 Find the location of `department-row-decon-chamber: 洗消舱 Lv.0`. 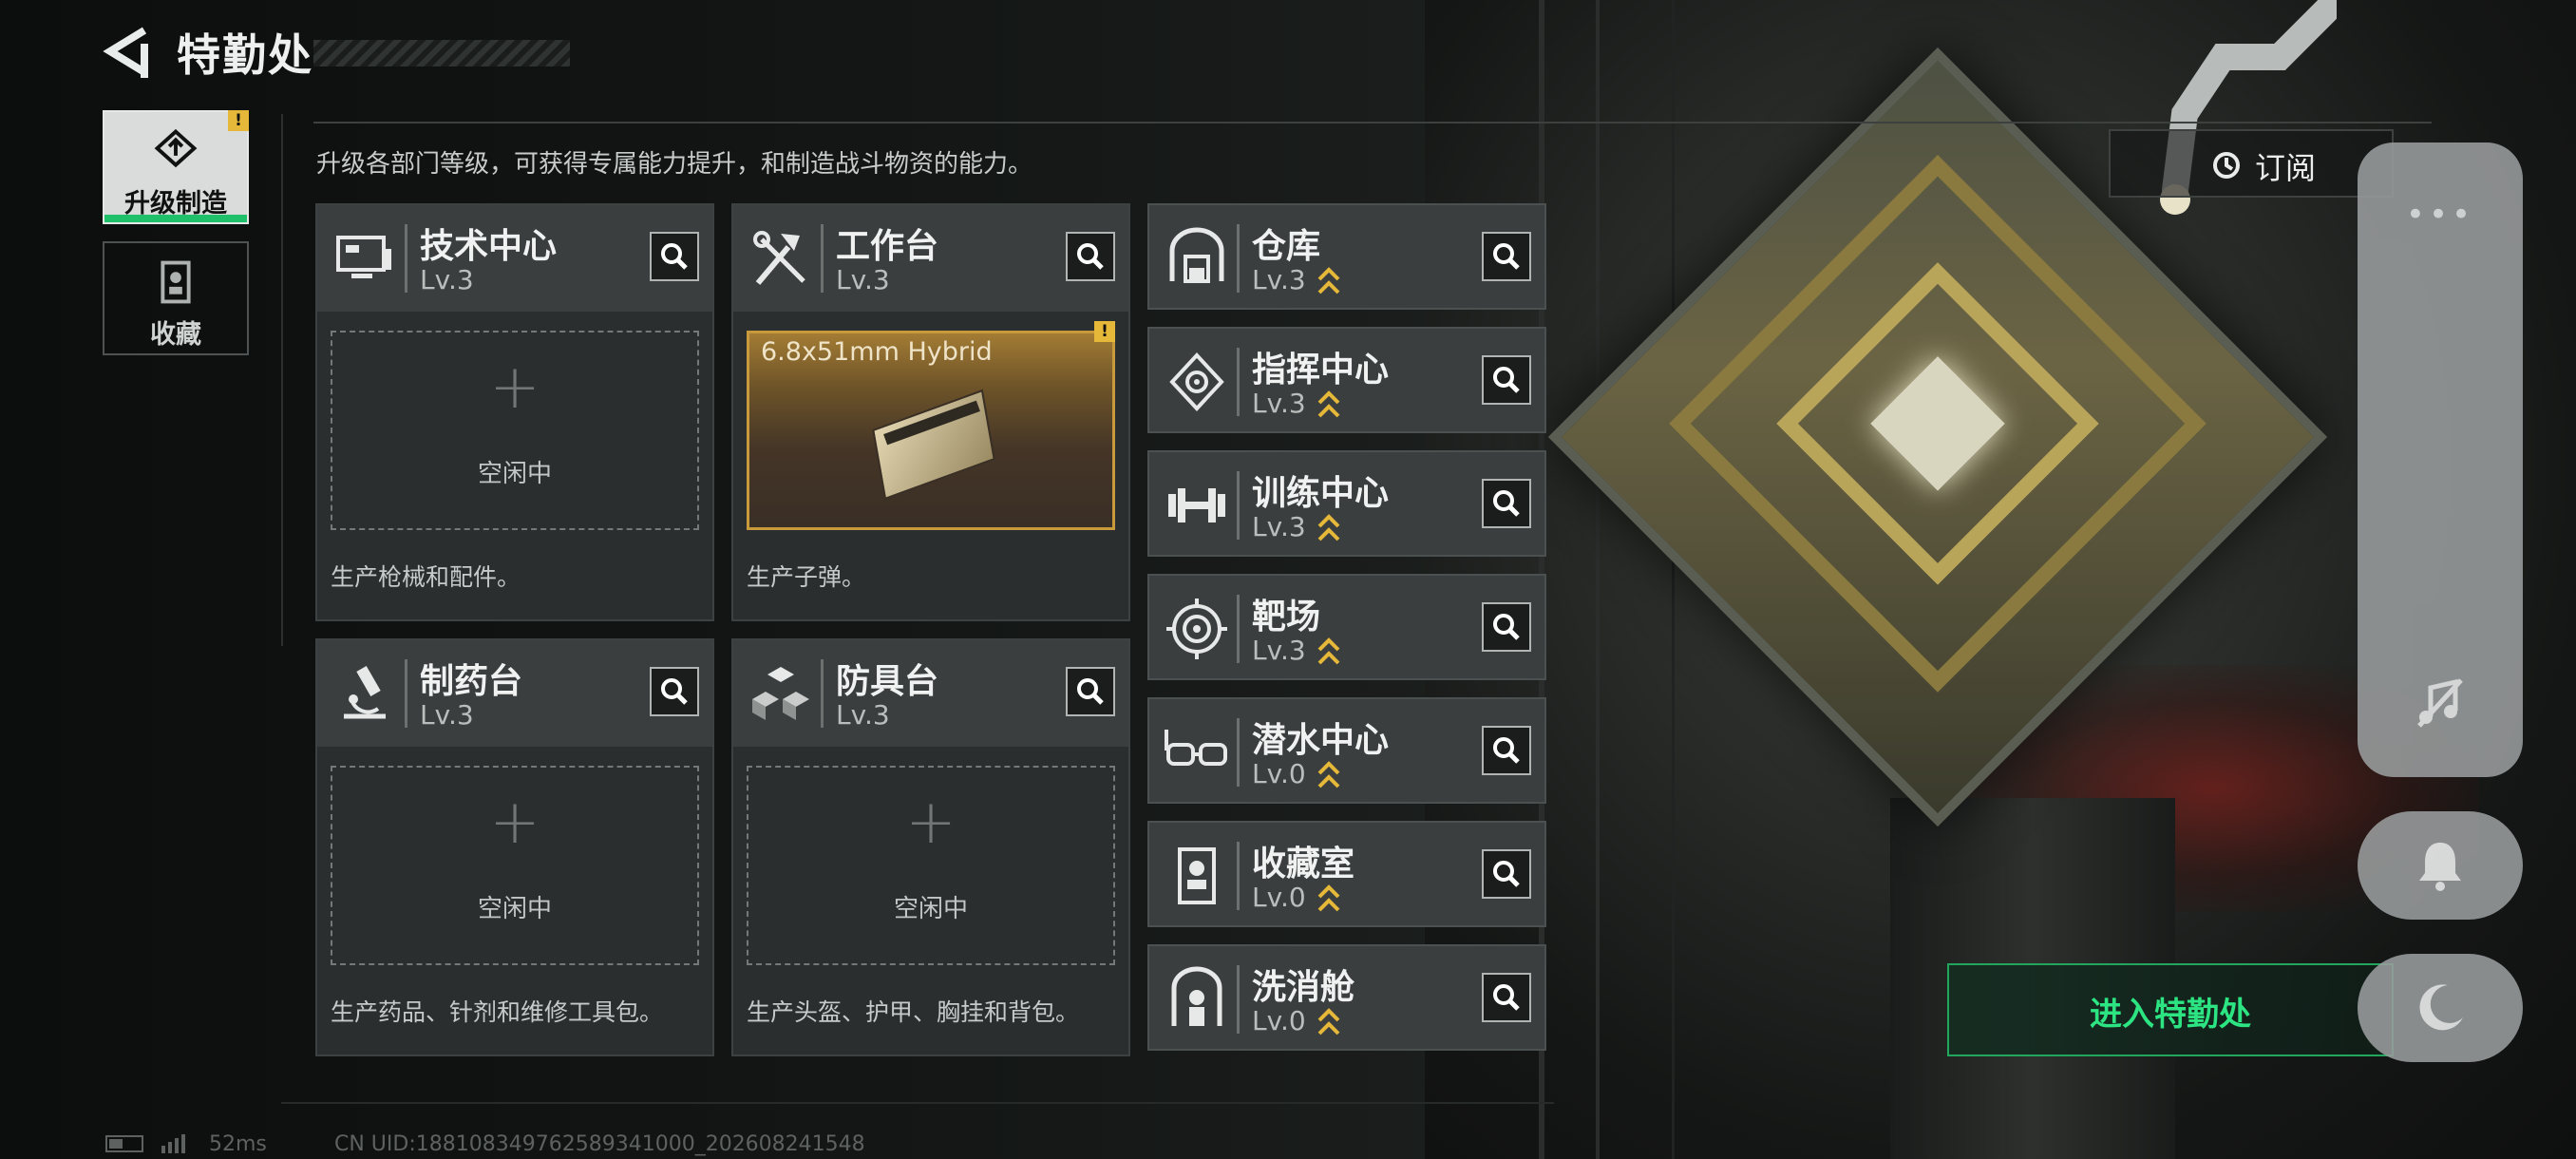

department-row-decon-chamber: 洗消舱 Lv.0 is located at coordinates (1346, 997).